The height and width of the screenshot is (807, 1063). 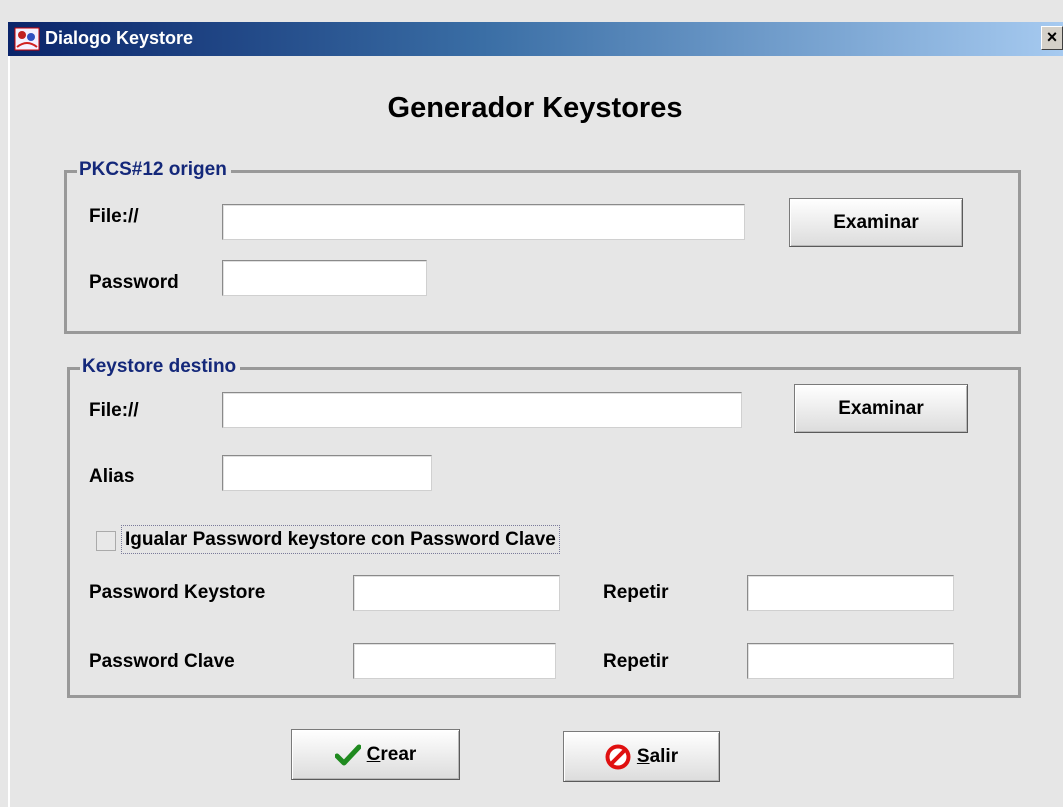 I want to click on repeat-key-field, so click(x=850, y=661).